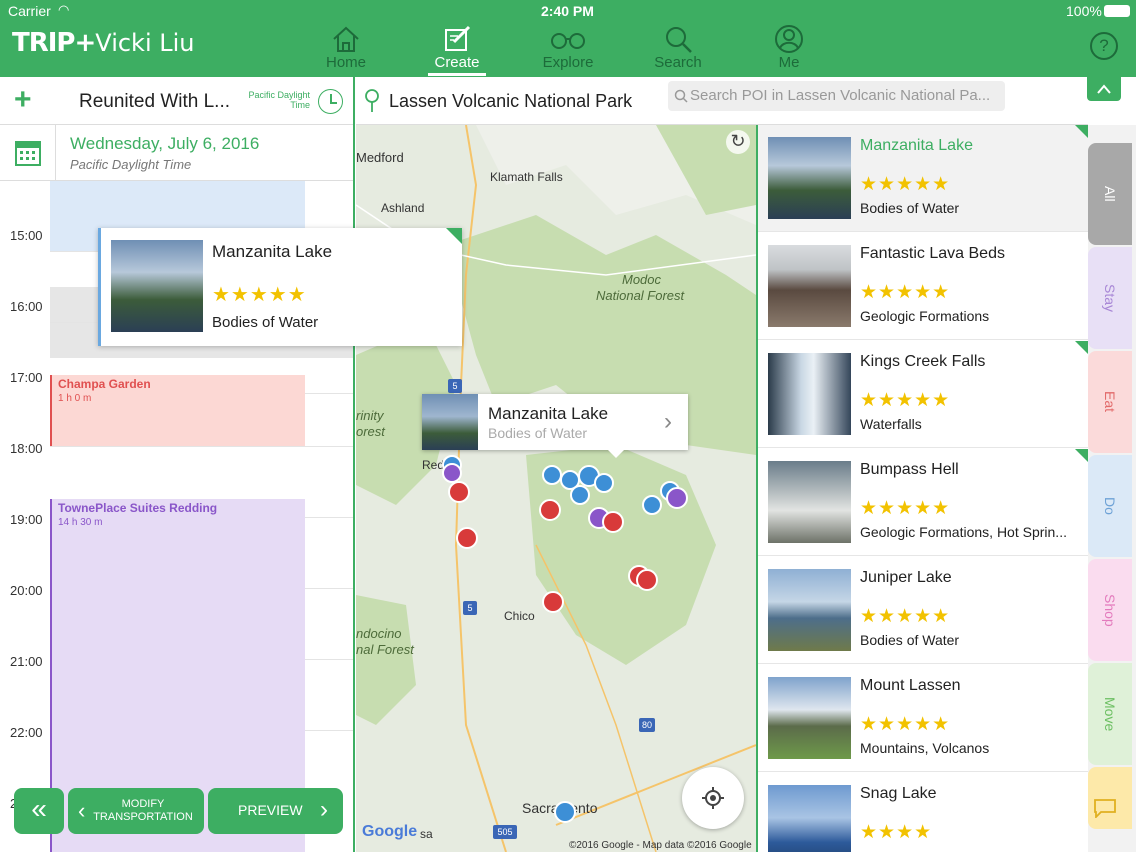 The image size is (1136, 852). Describe the element at coordinates (457, 49) in the screenshot. I see `nav-create: Create` at that location.